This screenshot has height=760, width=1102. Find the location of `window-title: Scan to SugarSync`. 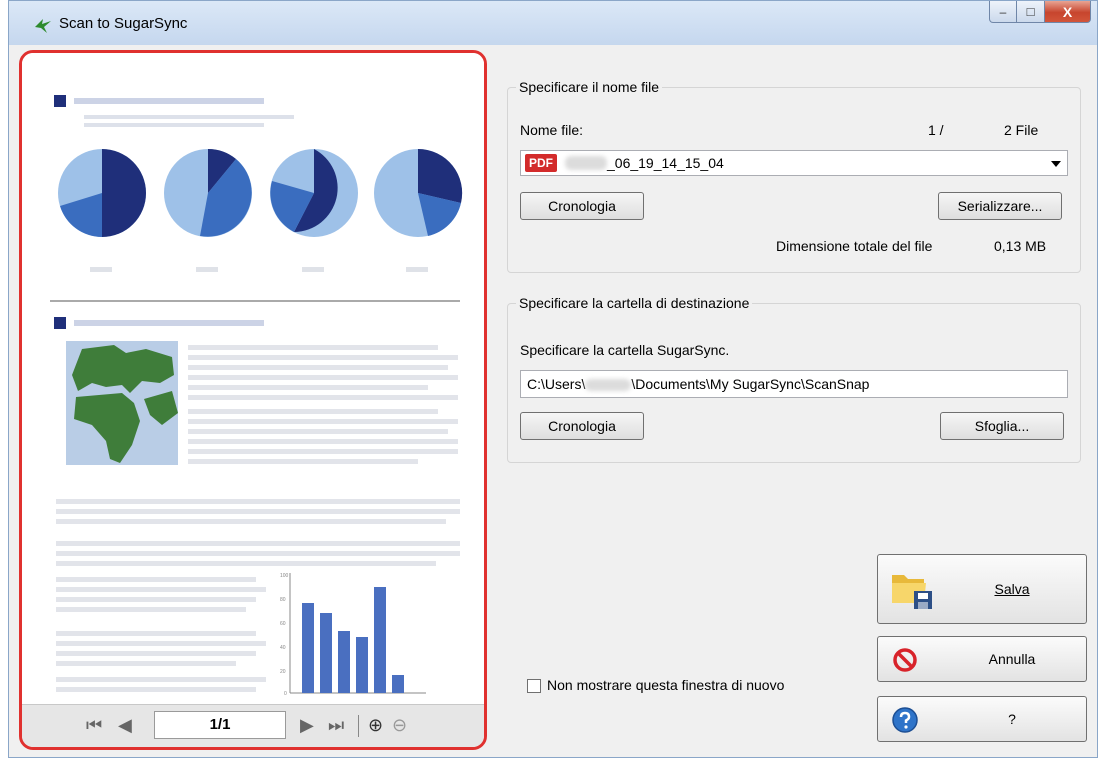

window-title: Scan to SugarSync is located at coordinates (123, 23).